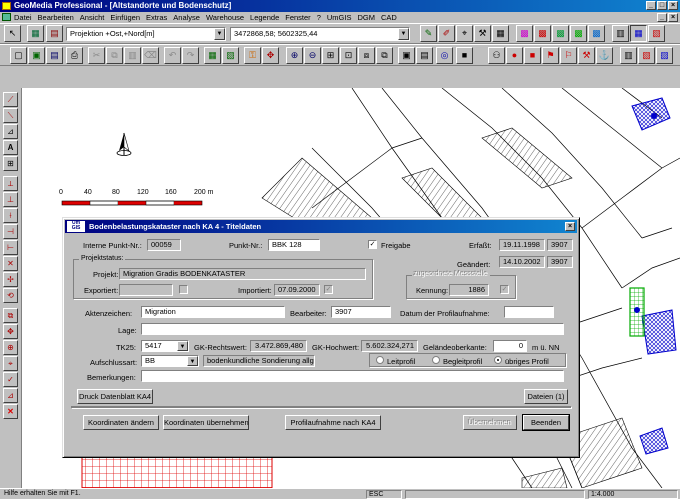 This screenshot has width=680, height=499. I want to click on map-icon: ▨, so click(664, 55).